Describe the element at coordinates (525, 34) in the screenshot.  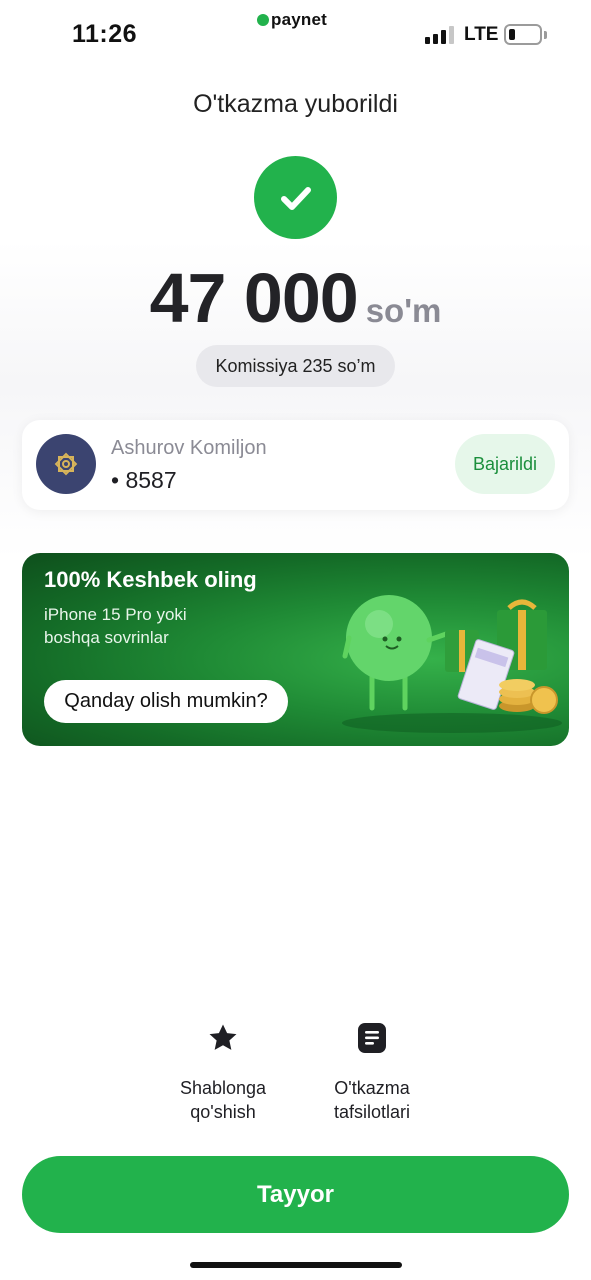
I see `battery-icon` at that location.